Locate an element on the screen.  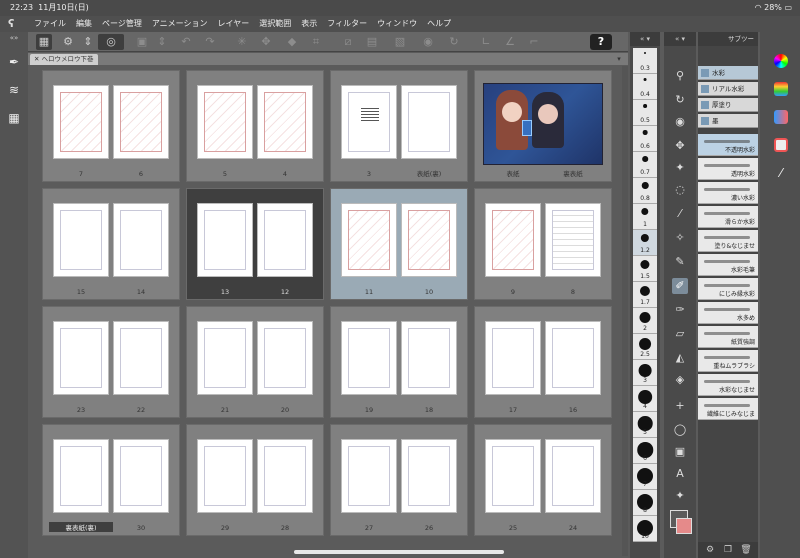
collapse-arrows-icon: «» is located at coordinates (14, 38).